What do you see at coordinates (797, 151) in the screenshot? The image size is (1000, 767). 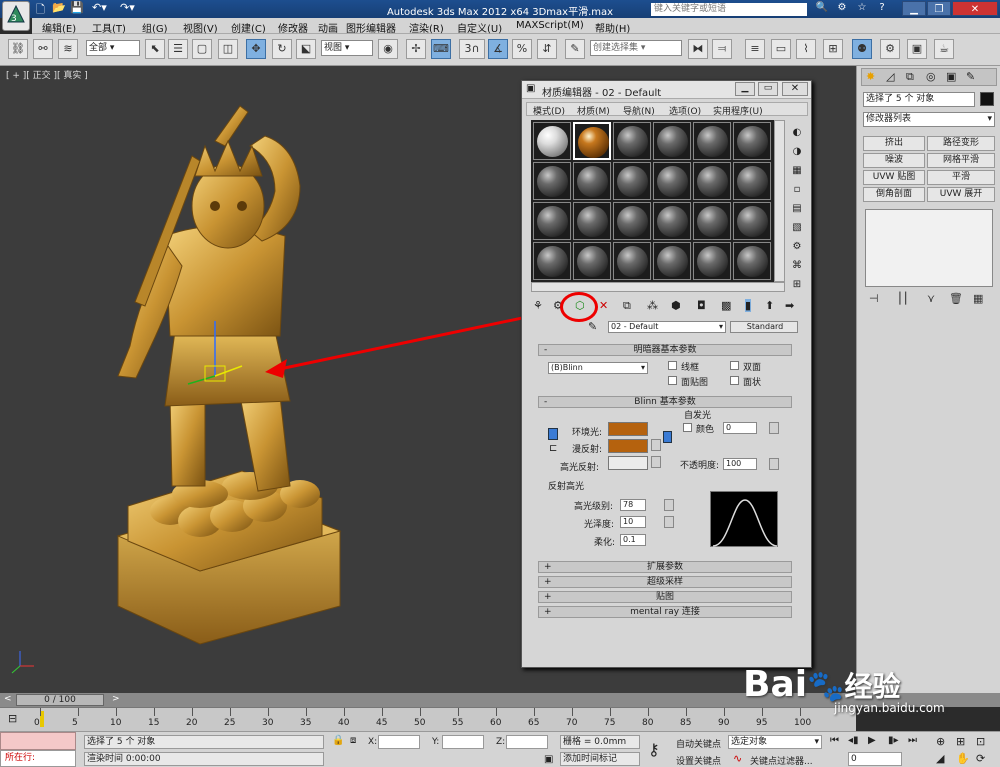 I see `backlight-icon: ◑` at bounding box center [797, 151].